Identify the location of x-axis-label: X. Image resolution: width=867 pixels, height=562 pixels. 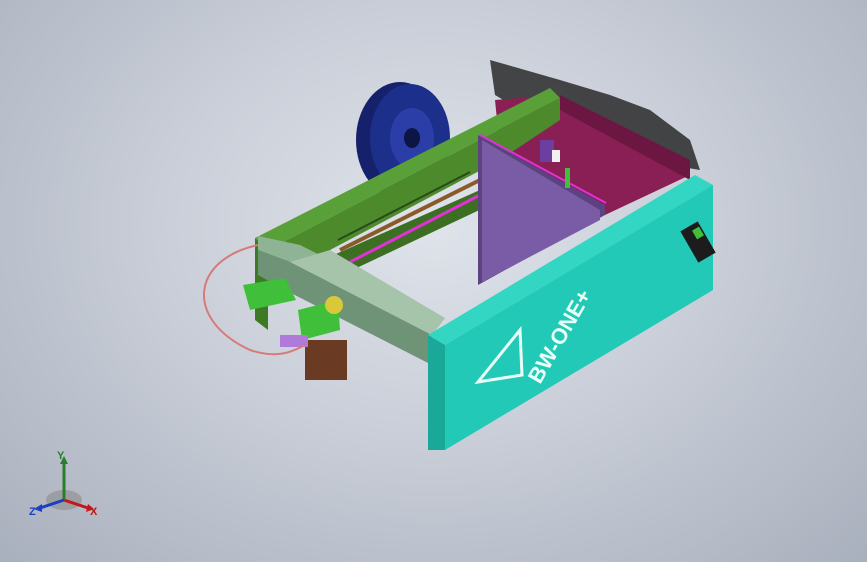
(94, 512).